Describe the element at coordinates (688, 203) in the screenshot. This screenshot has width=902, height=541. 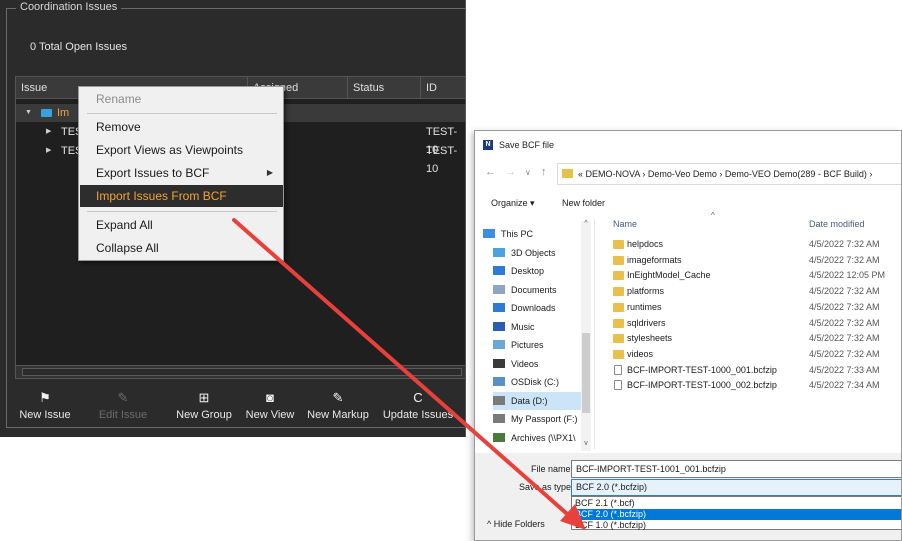
I see `command-bar: Organize ▾ New folder` at that location.